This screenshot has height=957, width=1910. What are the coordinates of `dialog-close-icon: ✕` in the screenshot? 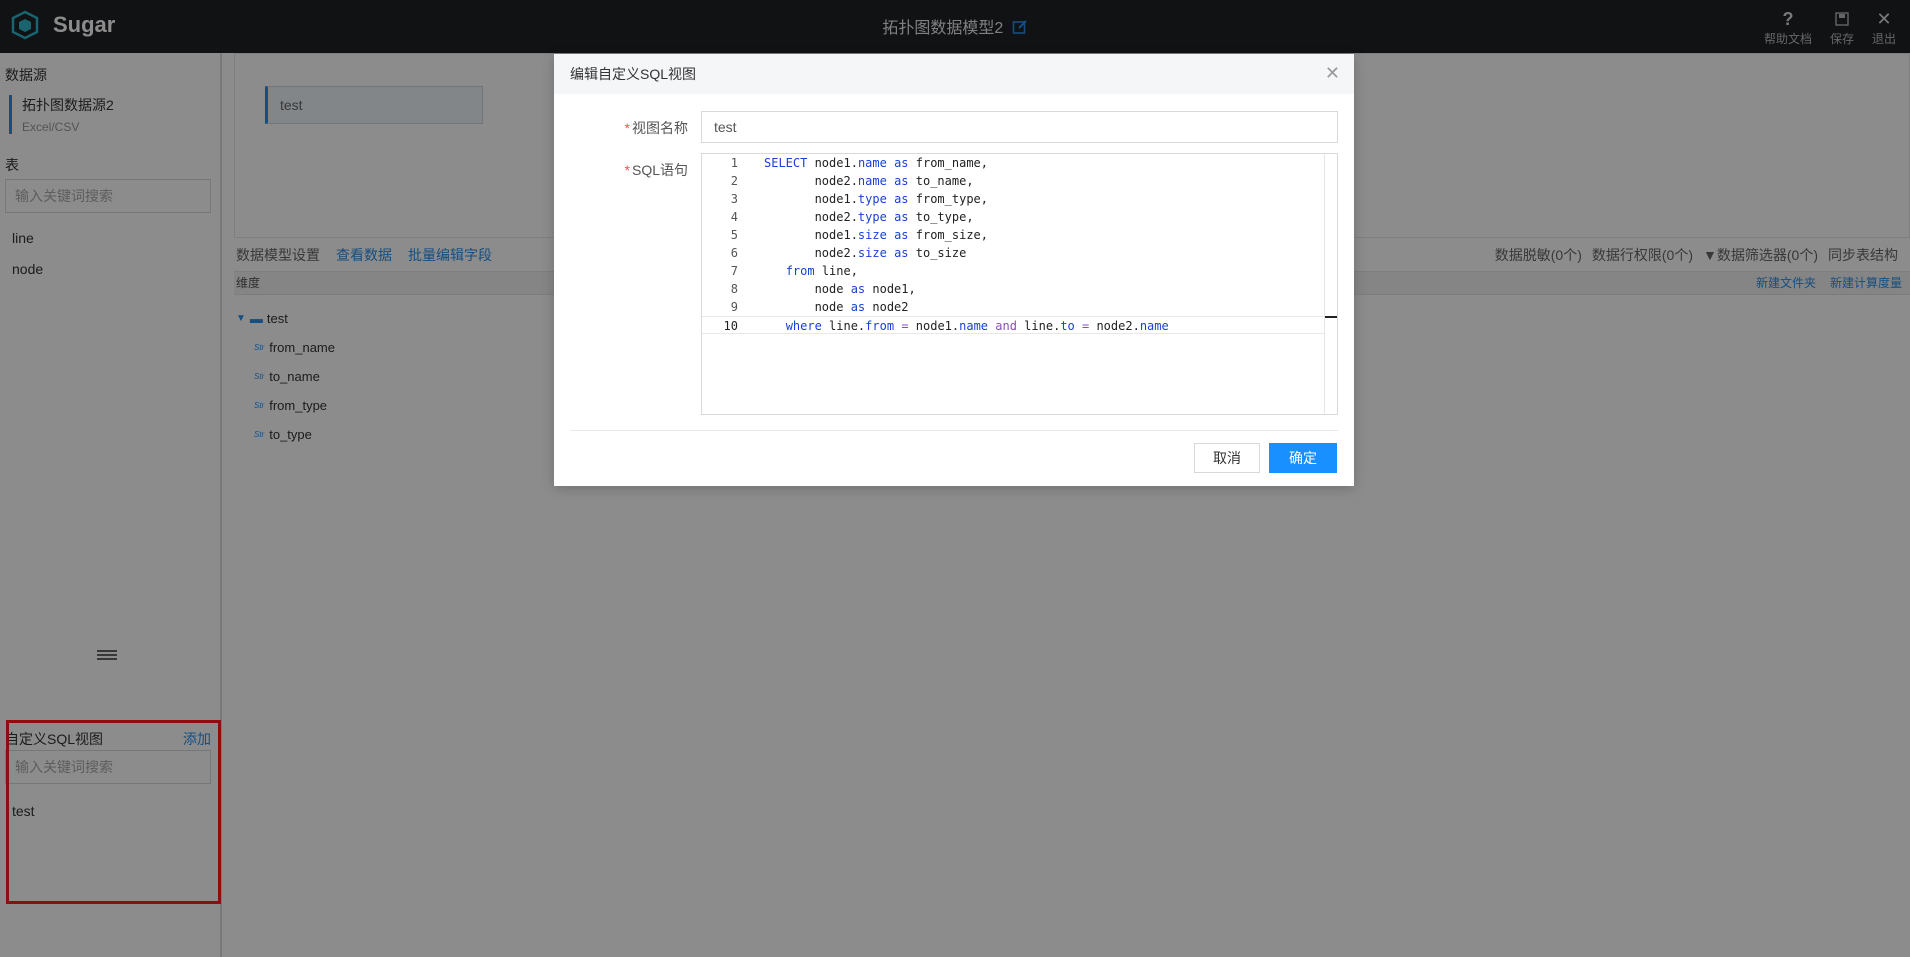 It's located at (1332, 73).